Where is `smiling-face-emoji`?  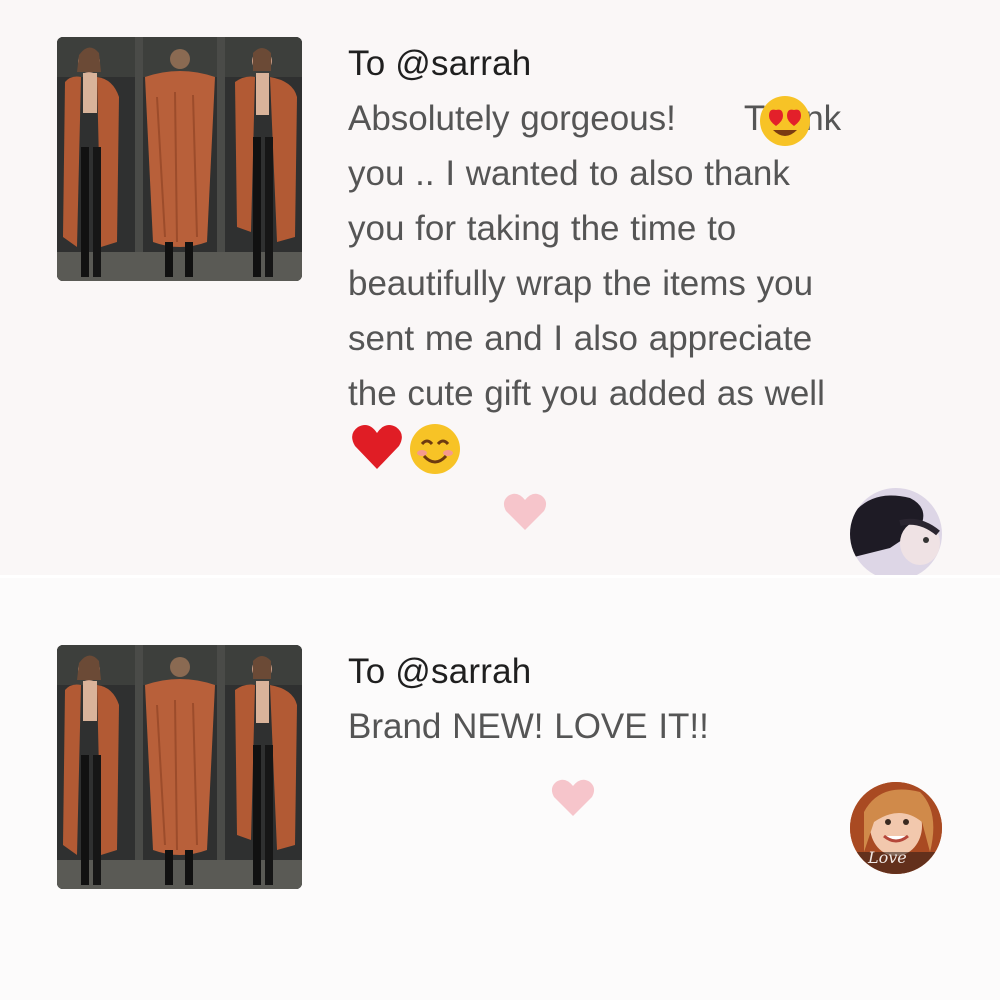 smiling-face-emoji is located at coordinates (435, 449).